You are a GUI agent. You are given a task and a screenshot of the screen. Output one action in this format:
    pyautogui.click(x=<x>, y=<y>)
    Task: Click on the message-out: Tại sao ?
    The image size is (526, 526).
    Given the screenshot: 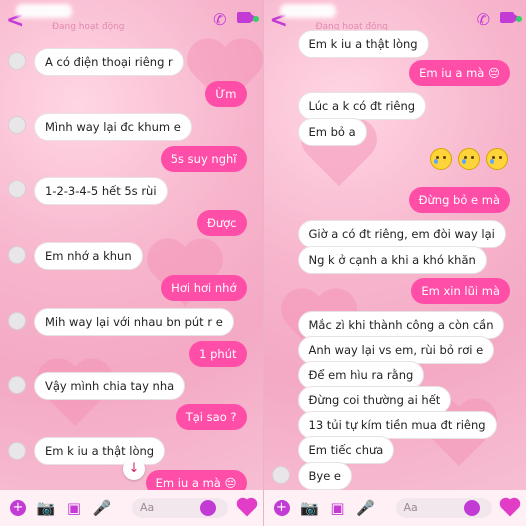 What is the action you would take?
    pyautogui.click(x=211, y=417)
    